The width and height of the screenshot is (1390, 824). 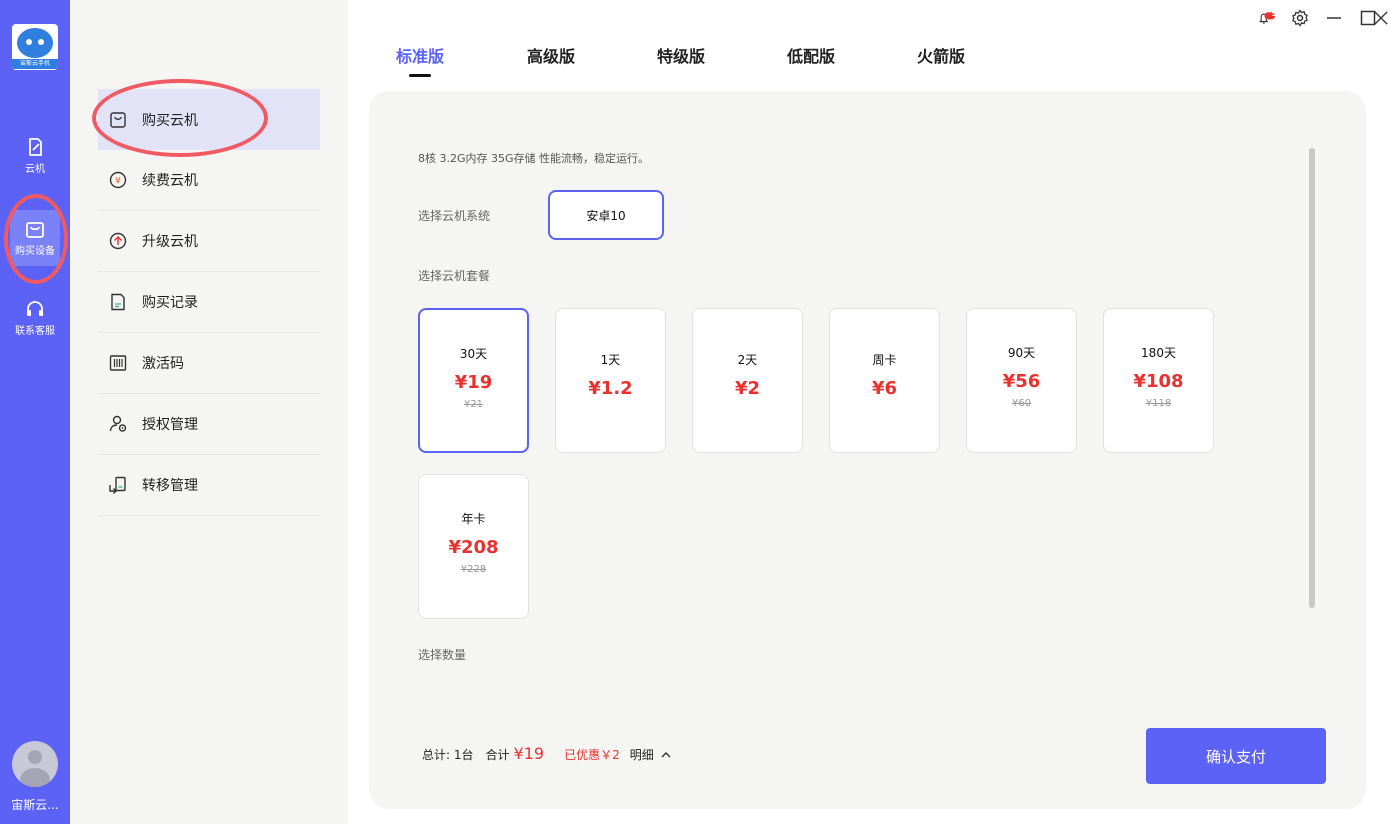 I want to click on package-original-price: ¥118, so click(x=1158, y=403).